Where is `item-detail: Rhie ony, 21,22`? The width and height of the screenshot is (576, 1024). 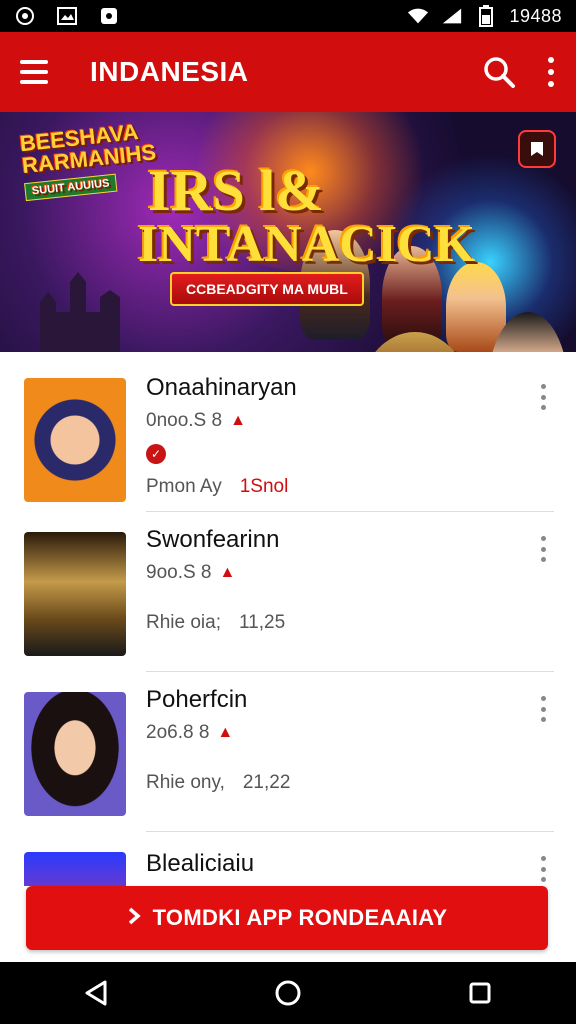 item-detail: Rhie ony, 21,22 is located at coordinates (218, 783).